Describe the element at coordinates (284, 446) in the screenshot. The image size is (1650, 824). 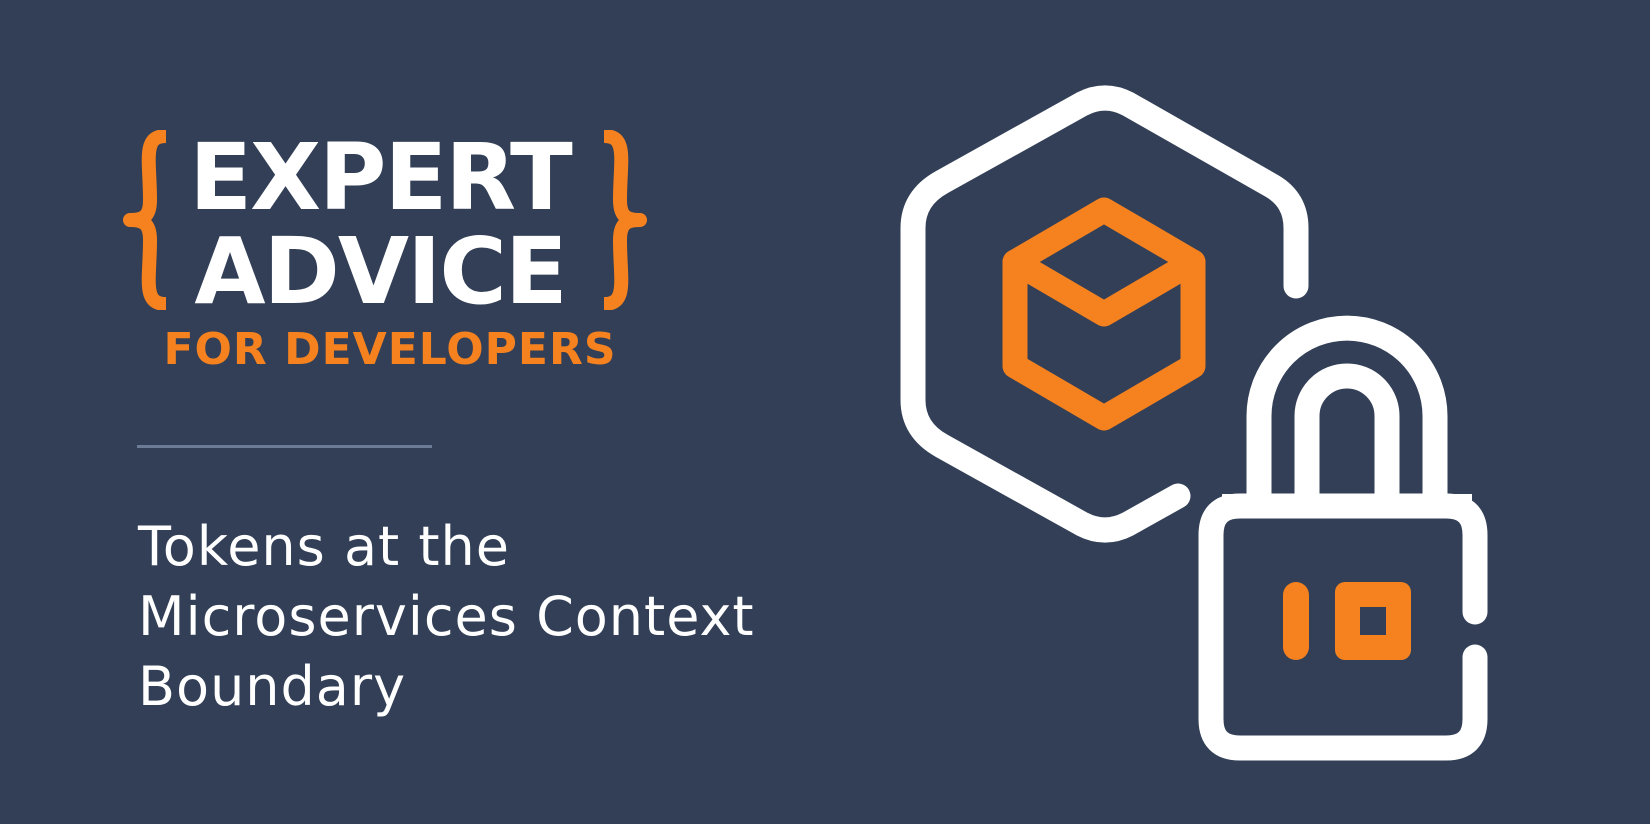
I see `divider` at that location.